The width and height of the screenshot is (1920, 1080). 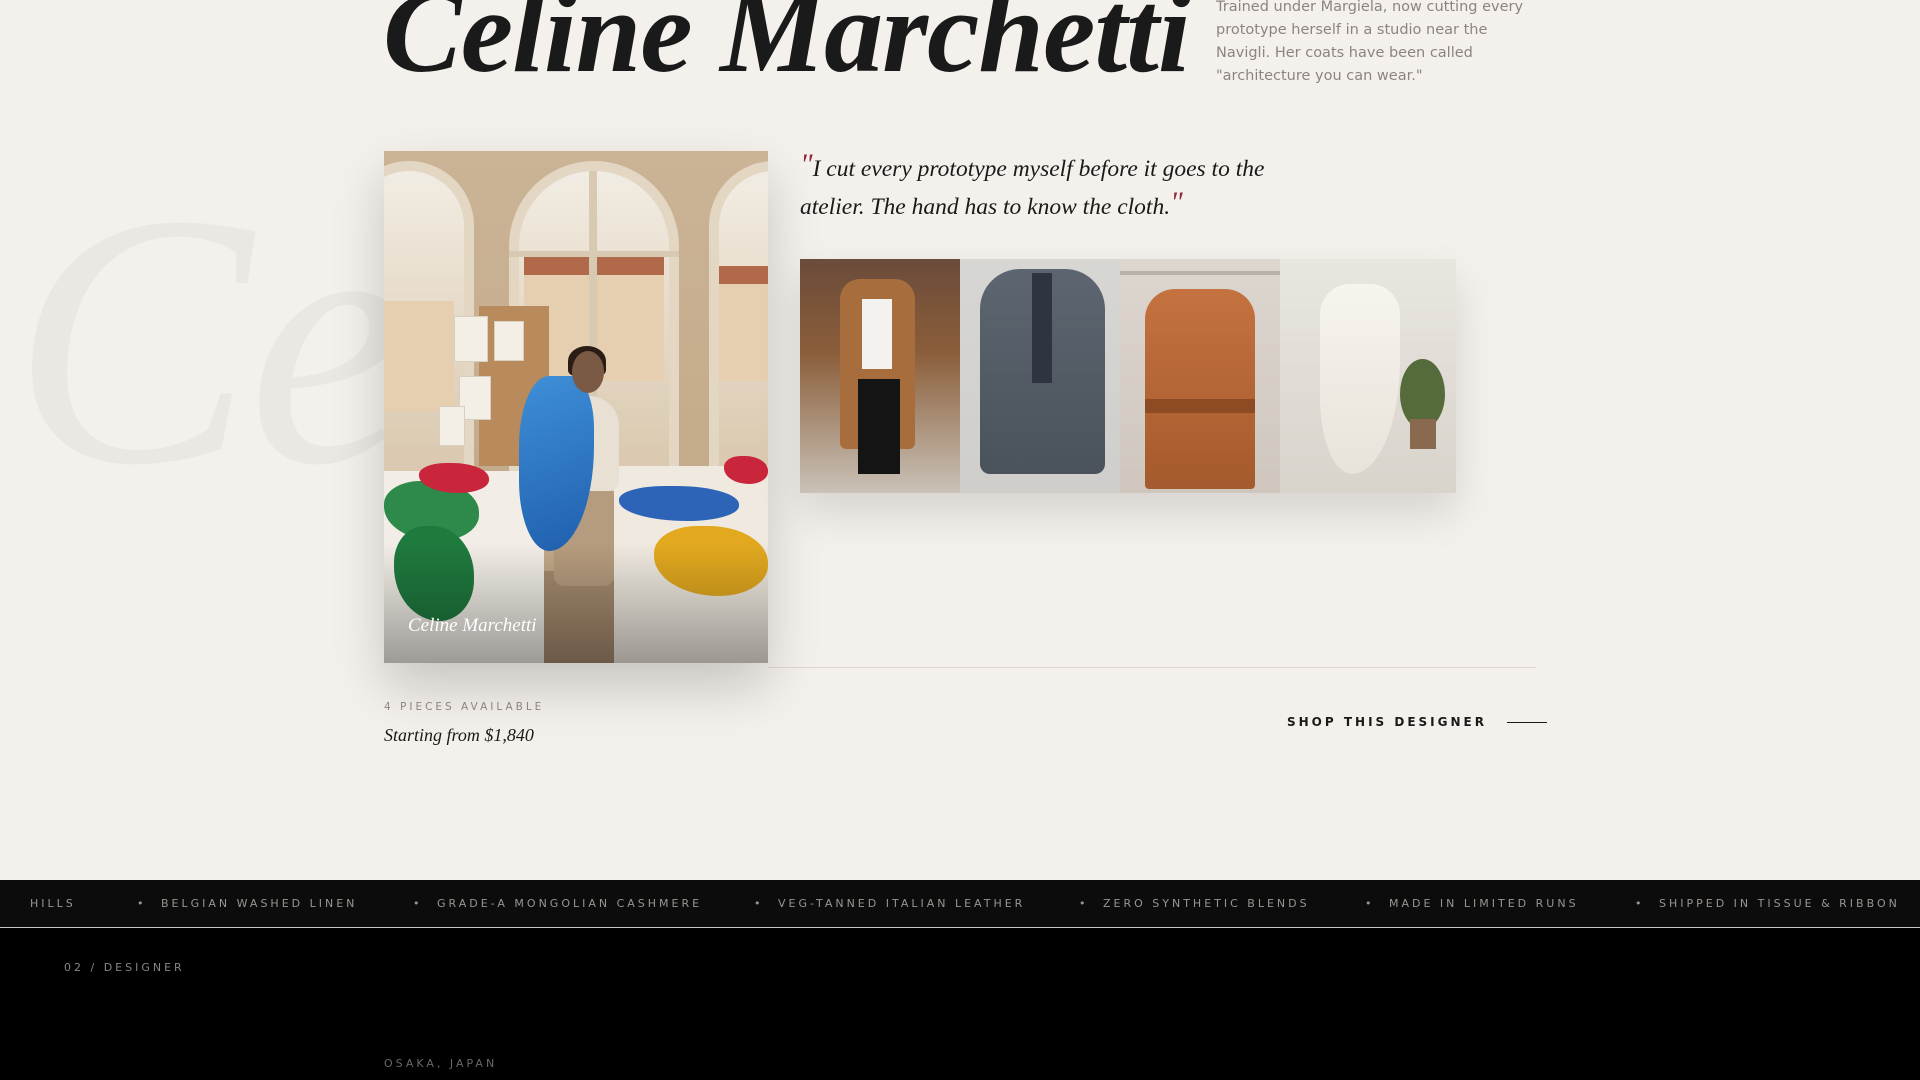 What do you see at coordinates (576, 407) in the screenshot?
I see `designer-portrait: Celine Marchetti` at bounding box center [576, 407].